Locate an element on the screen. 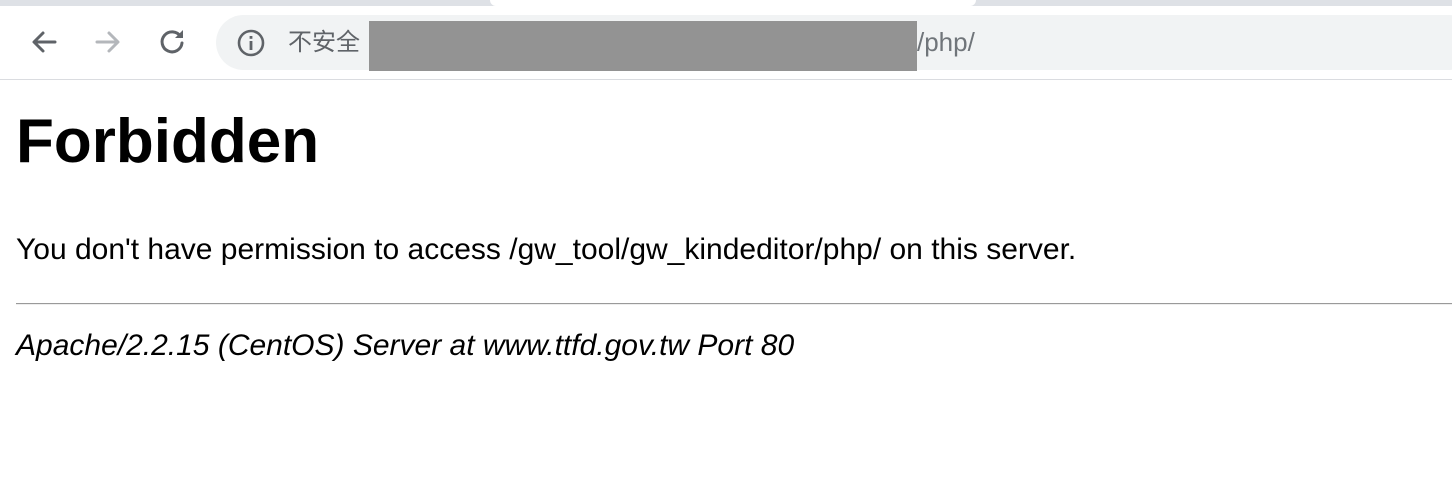 The image size is (1452, 504). address-bar: 不安全 /php/ is located at coordinates (834, 43).